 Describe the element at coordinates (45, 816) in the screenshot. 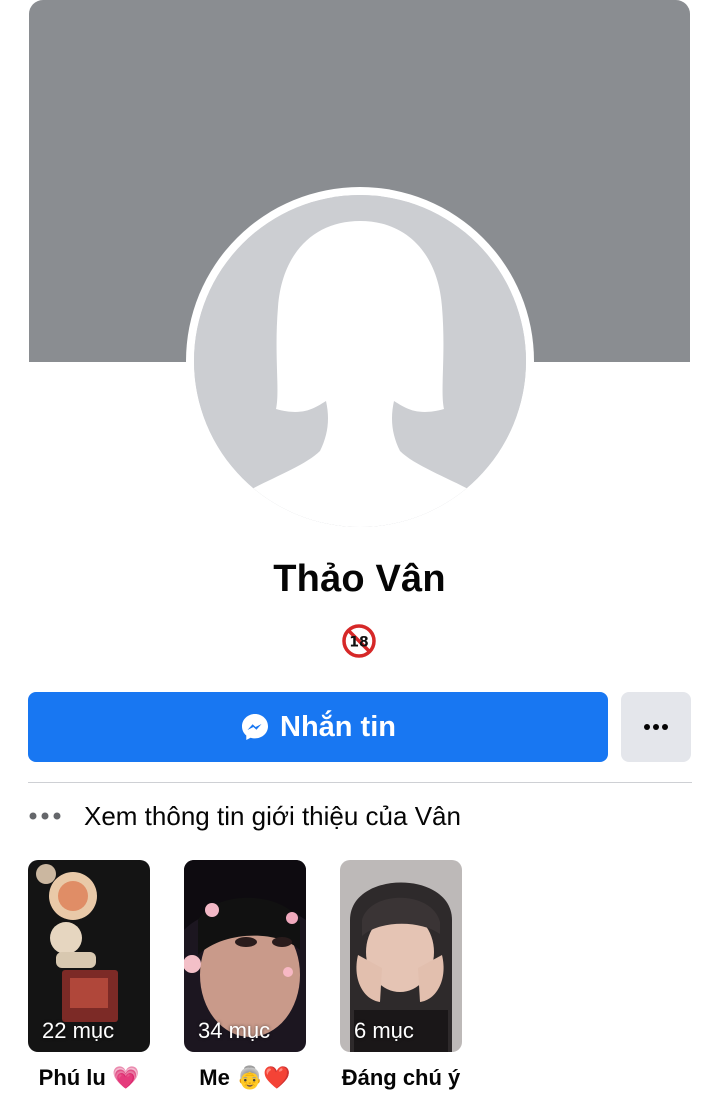

I see `more-dots-icon` at that location.